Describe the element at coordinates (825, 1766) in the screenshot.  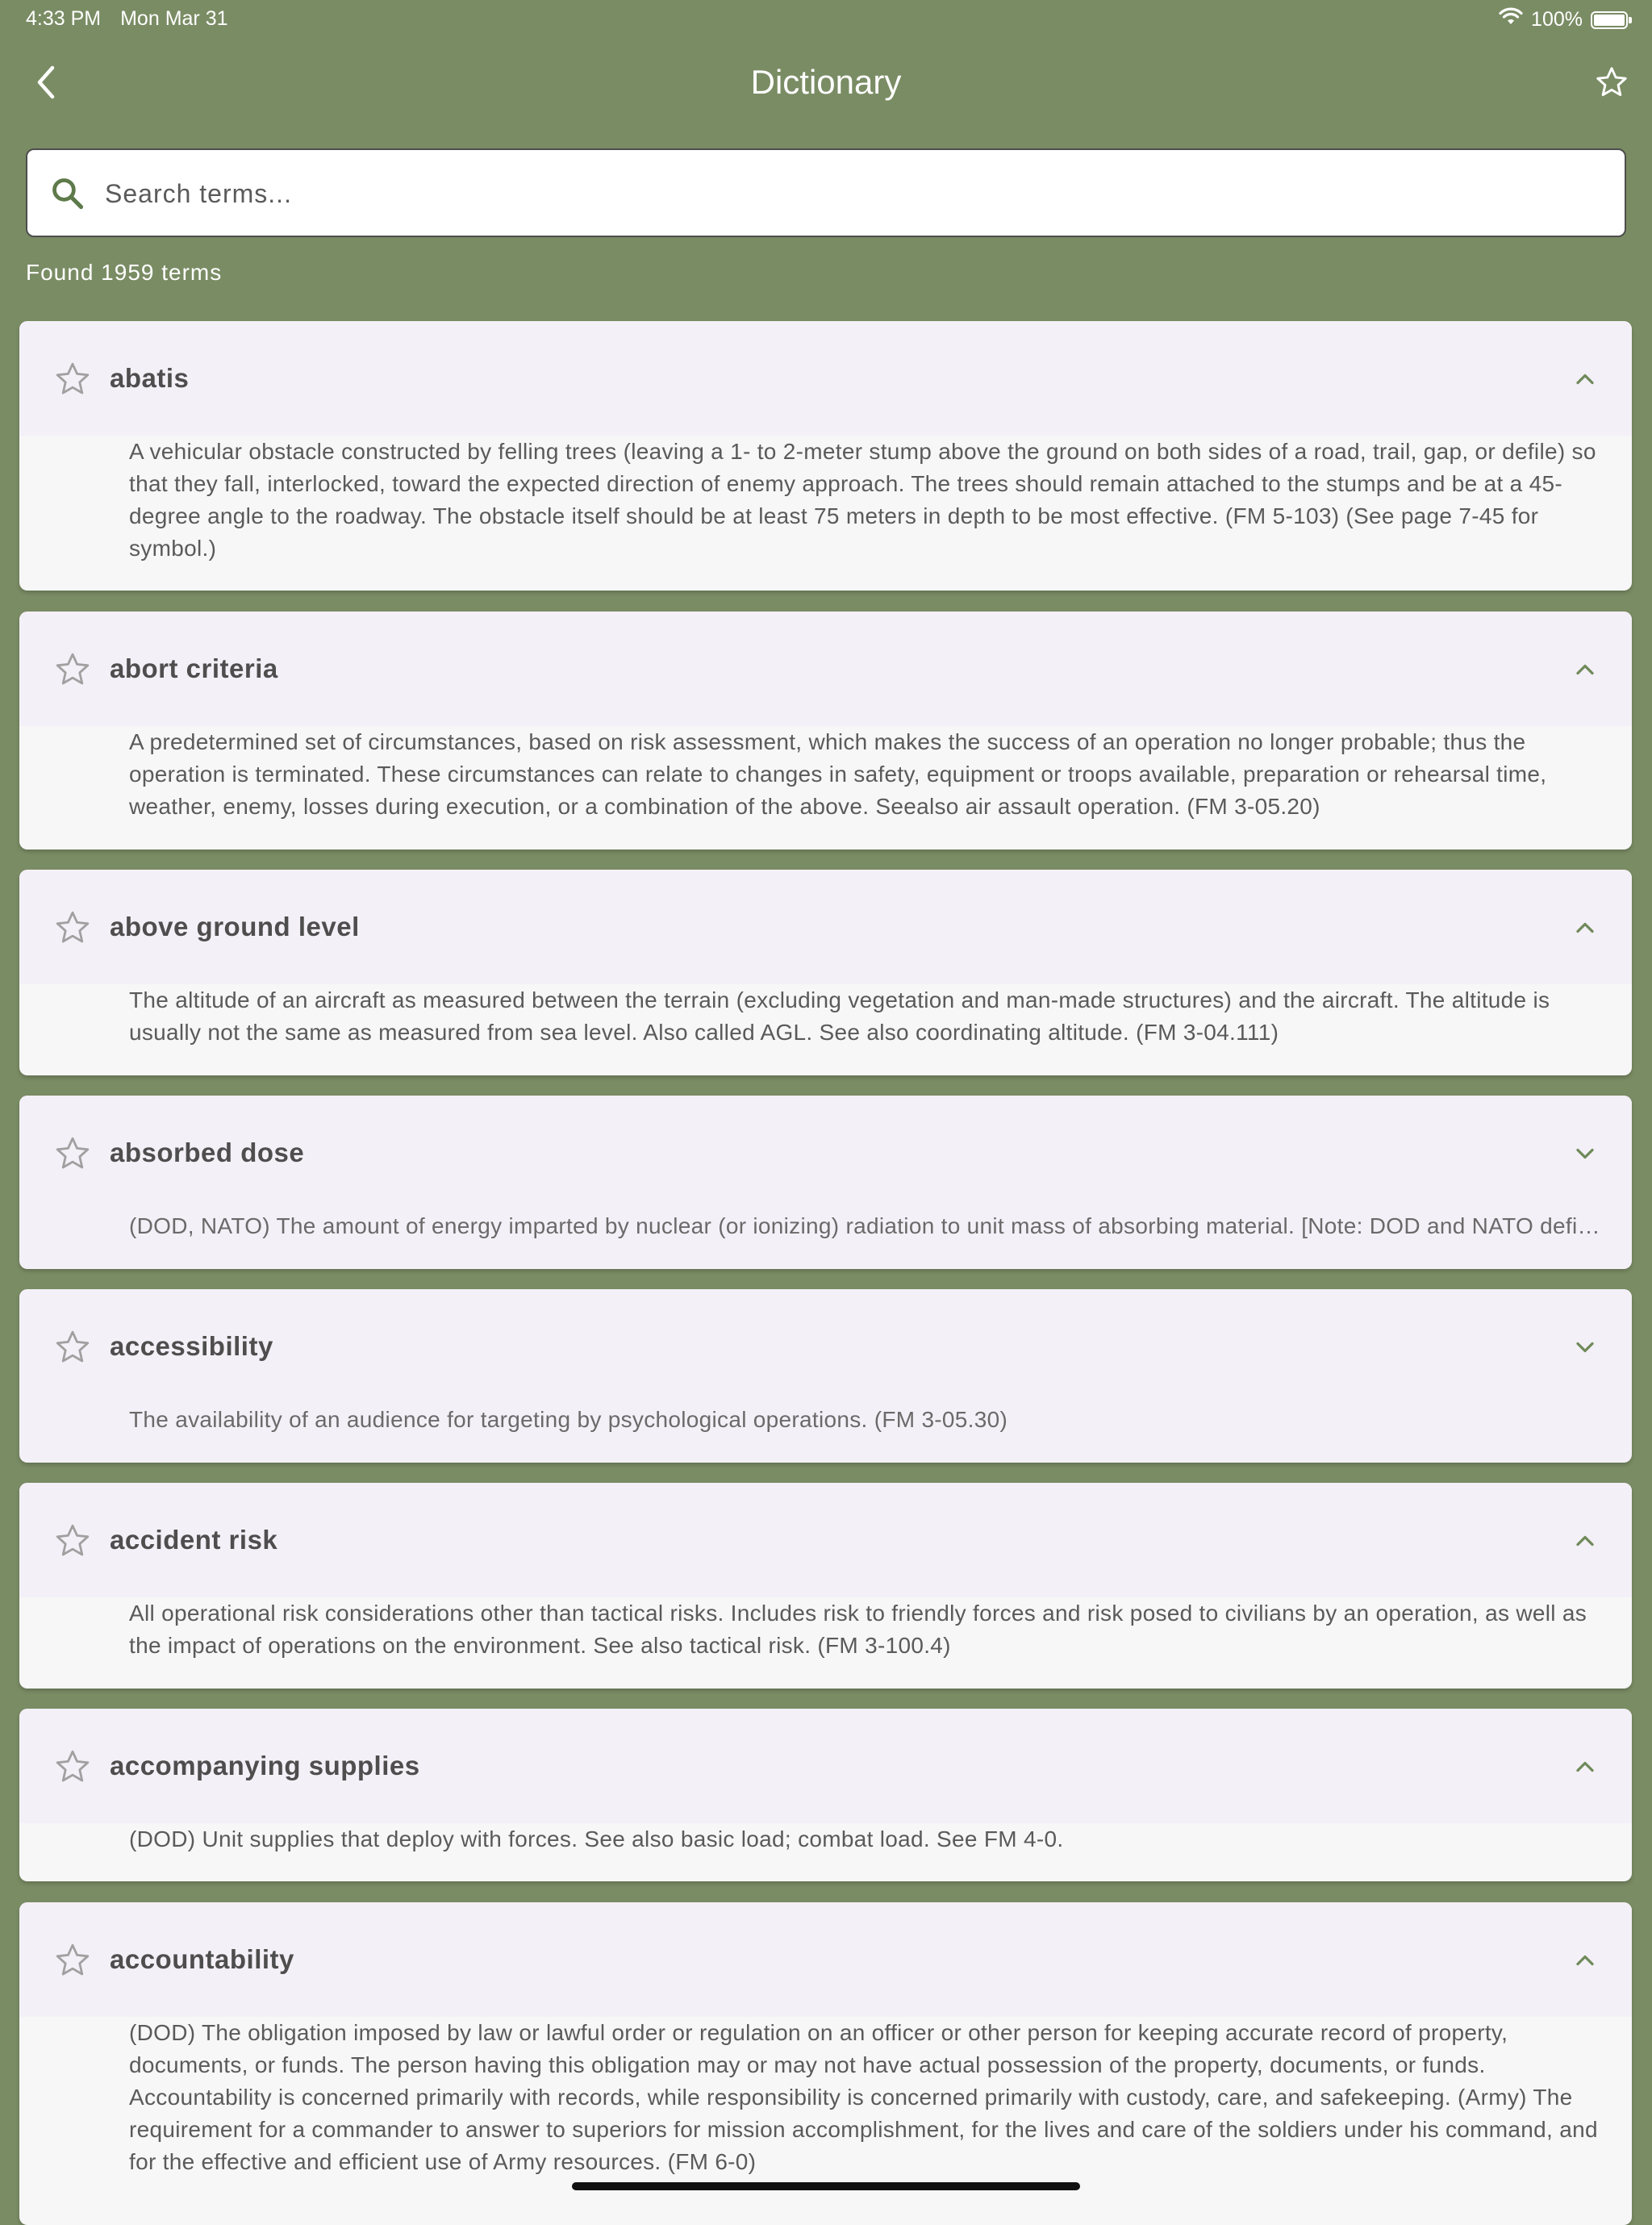
I see `term-card-header: accompanying supplies` at that location.